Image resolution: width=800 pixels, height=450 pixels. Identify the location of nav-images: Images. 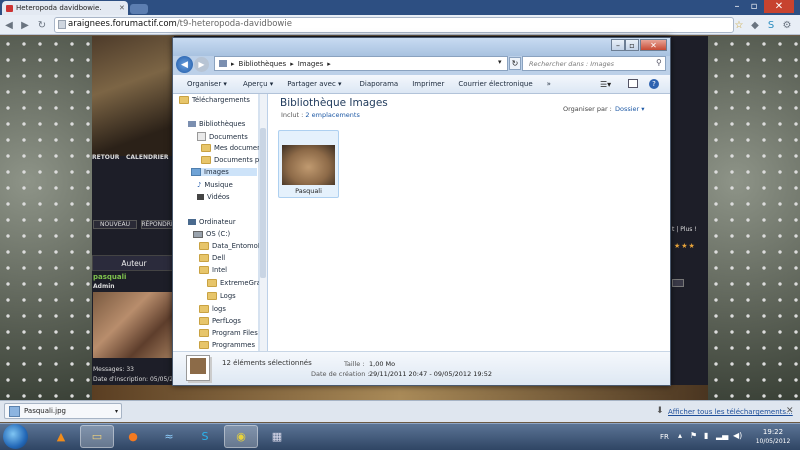
(224, 172).